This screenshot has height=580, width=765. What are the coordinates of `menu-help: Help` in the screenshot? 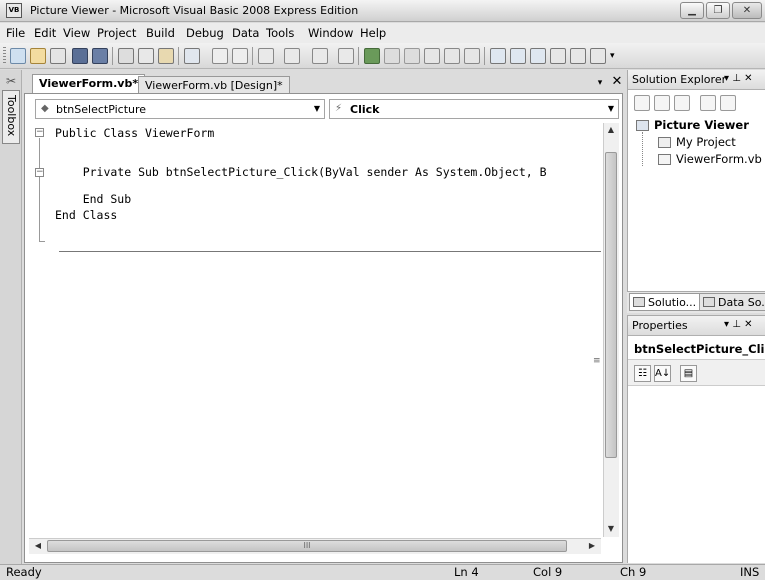 It's located at (373, 33).